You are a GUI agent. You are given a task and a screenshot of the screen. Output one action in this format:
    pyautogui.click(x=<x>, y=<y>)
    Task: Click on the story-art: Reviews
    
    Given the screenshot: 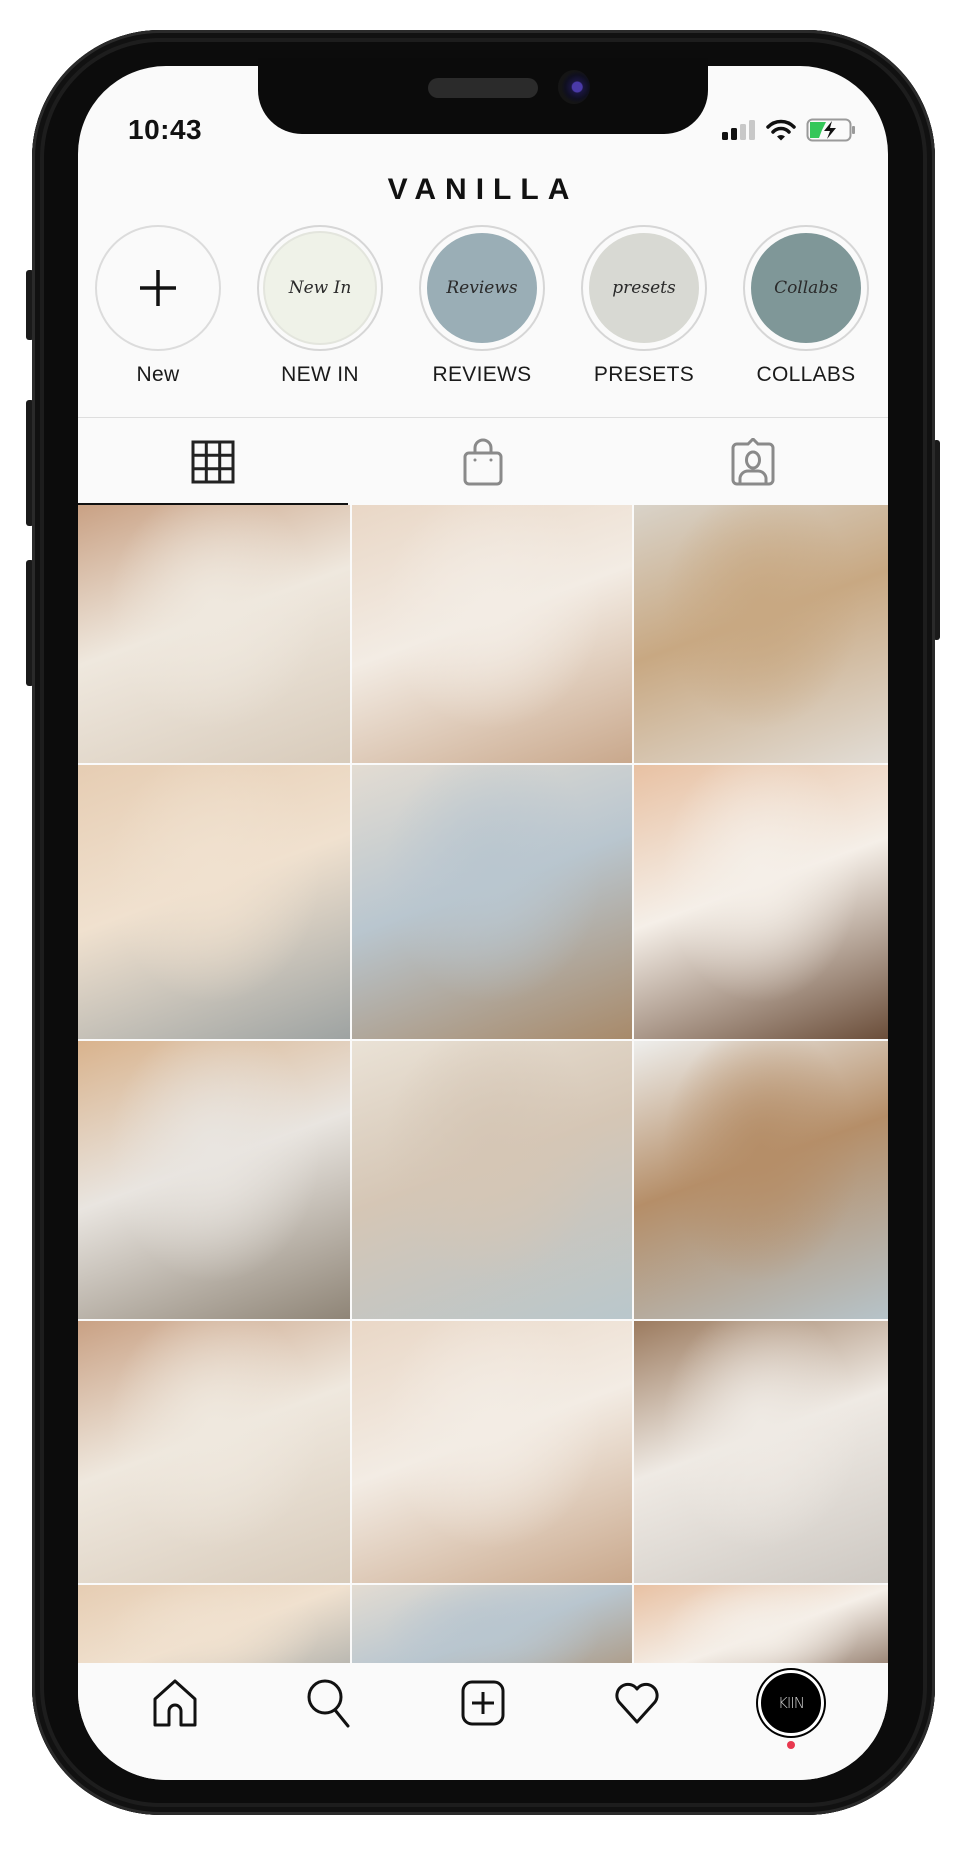 What is the action you would take?
    pyautogui.click(x=482, y=288)
    